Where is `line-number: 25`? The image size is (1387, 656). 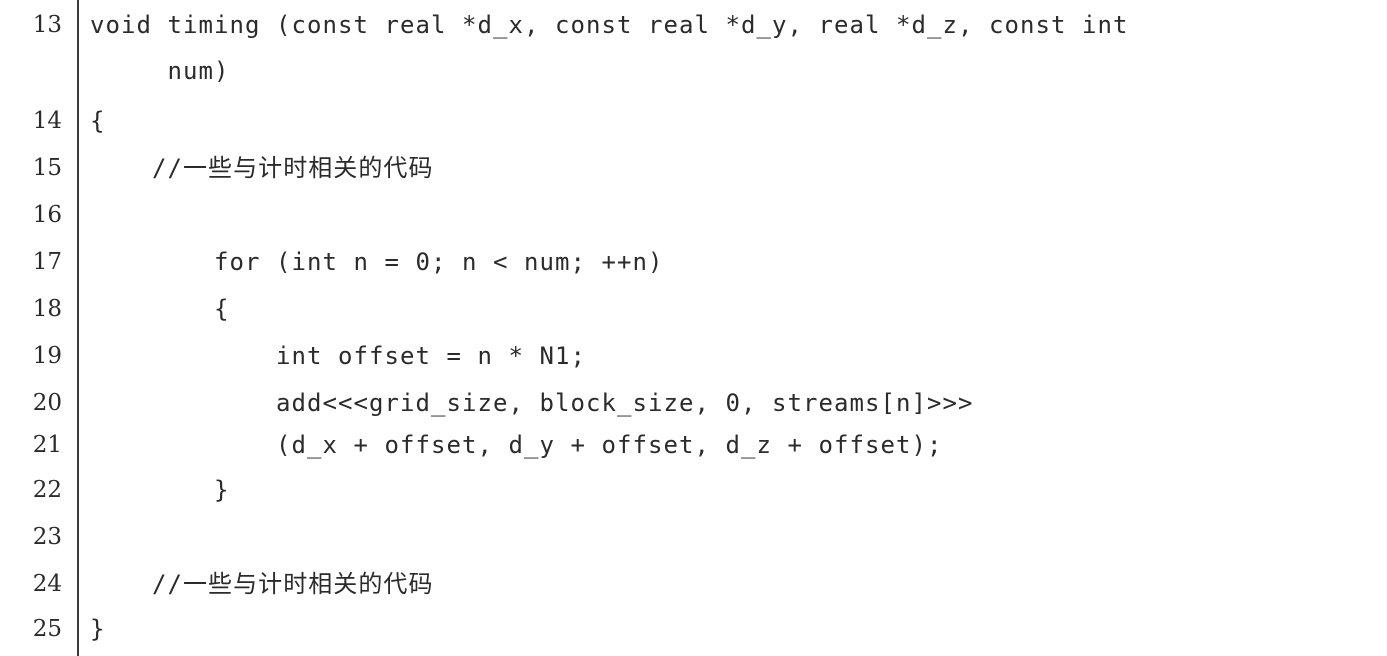
line-number: 25 is located at coordinates (47, 629).